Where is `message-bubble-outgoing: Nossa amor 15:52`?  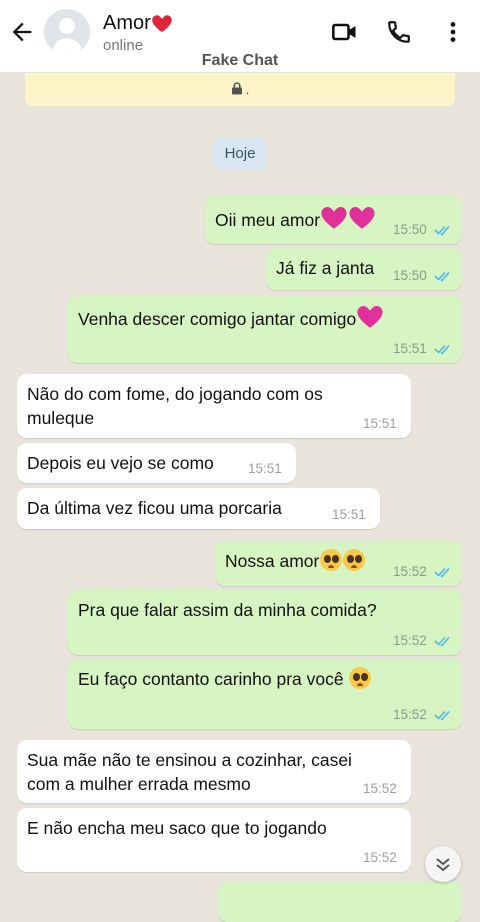
message-bubble-outgoing: Nossa amor 15:52 is located at coordinates (338, 563).